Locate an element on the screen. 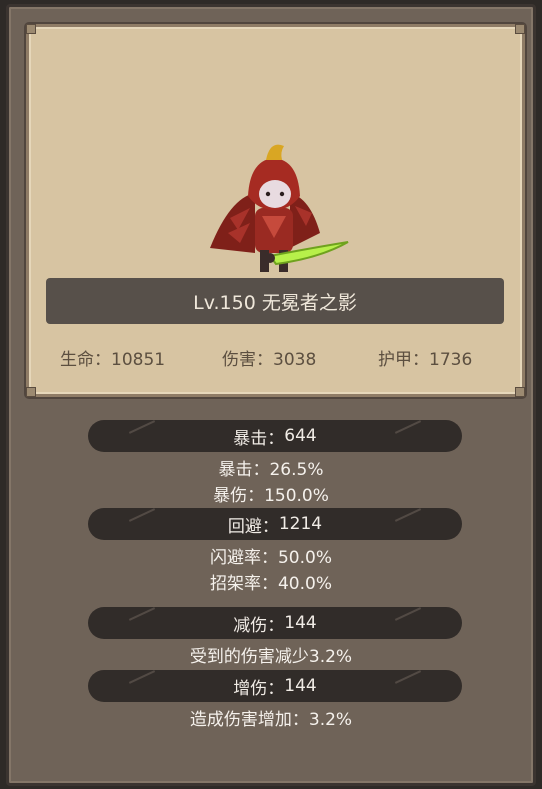 This screenshot has width=542, height=789. dodge-rate-line: 闪避率：50.0% is located at coordinates (270, 558).